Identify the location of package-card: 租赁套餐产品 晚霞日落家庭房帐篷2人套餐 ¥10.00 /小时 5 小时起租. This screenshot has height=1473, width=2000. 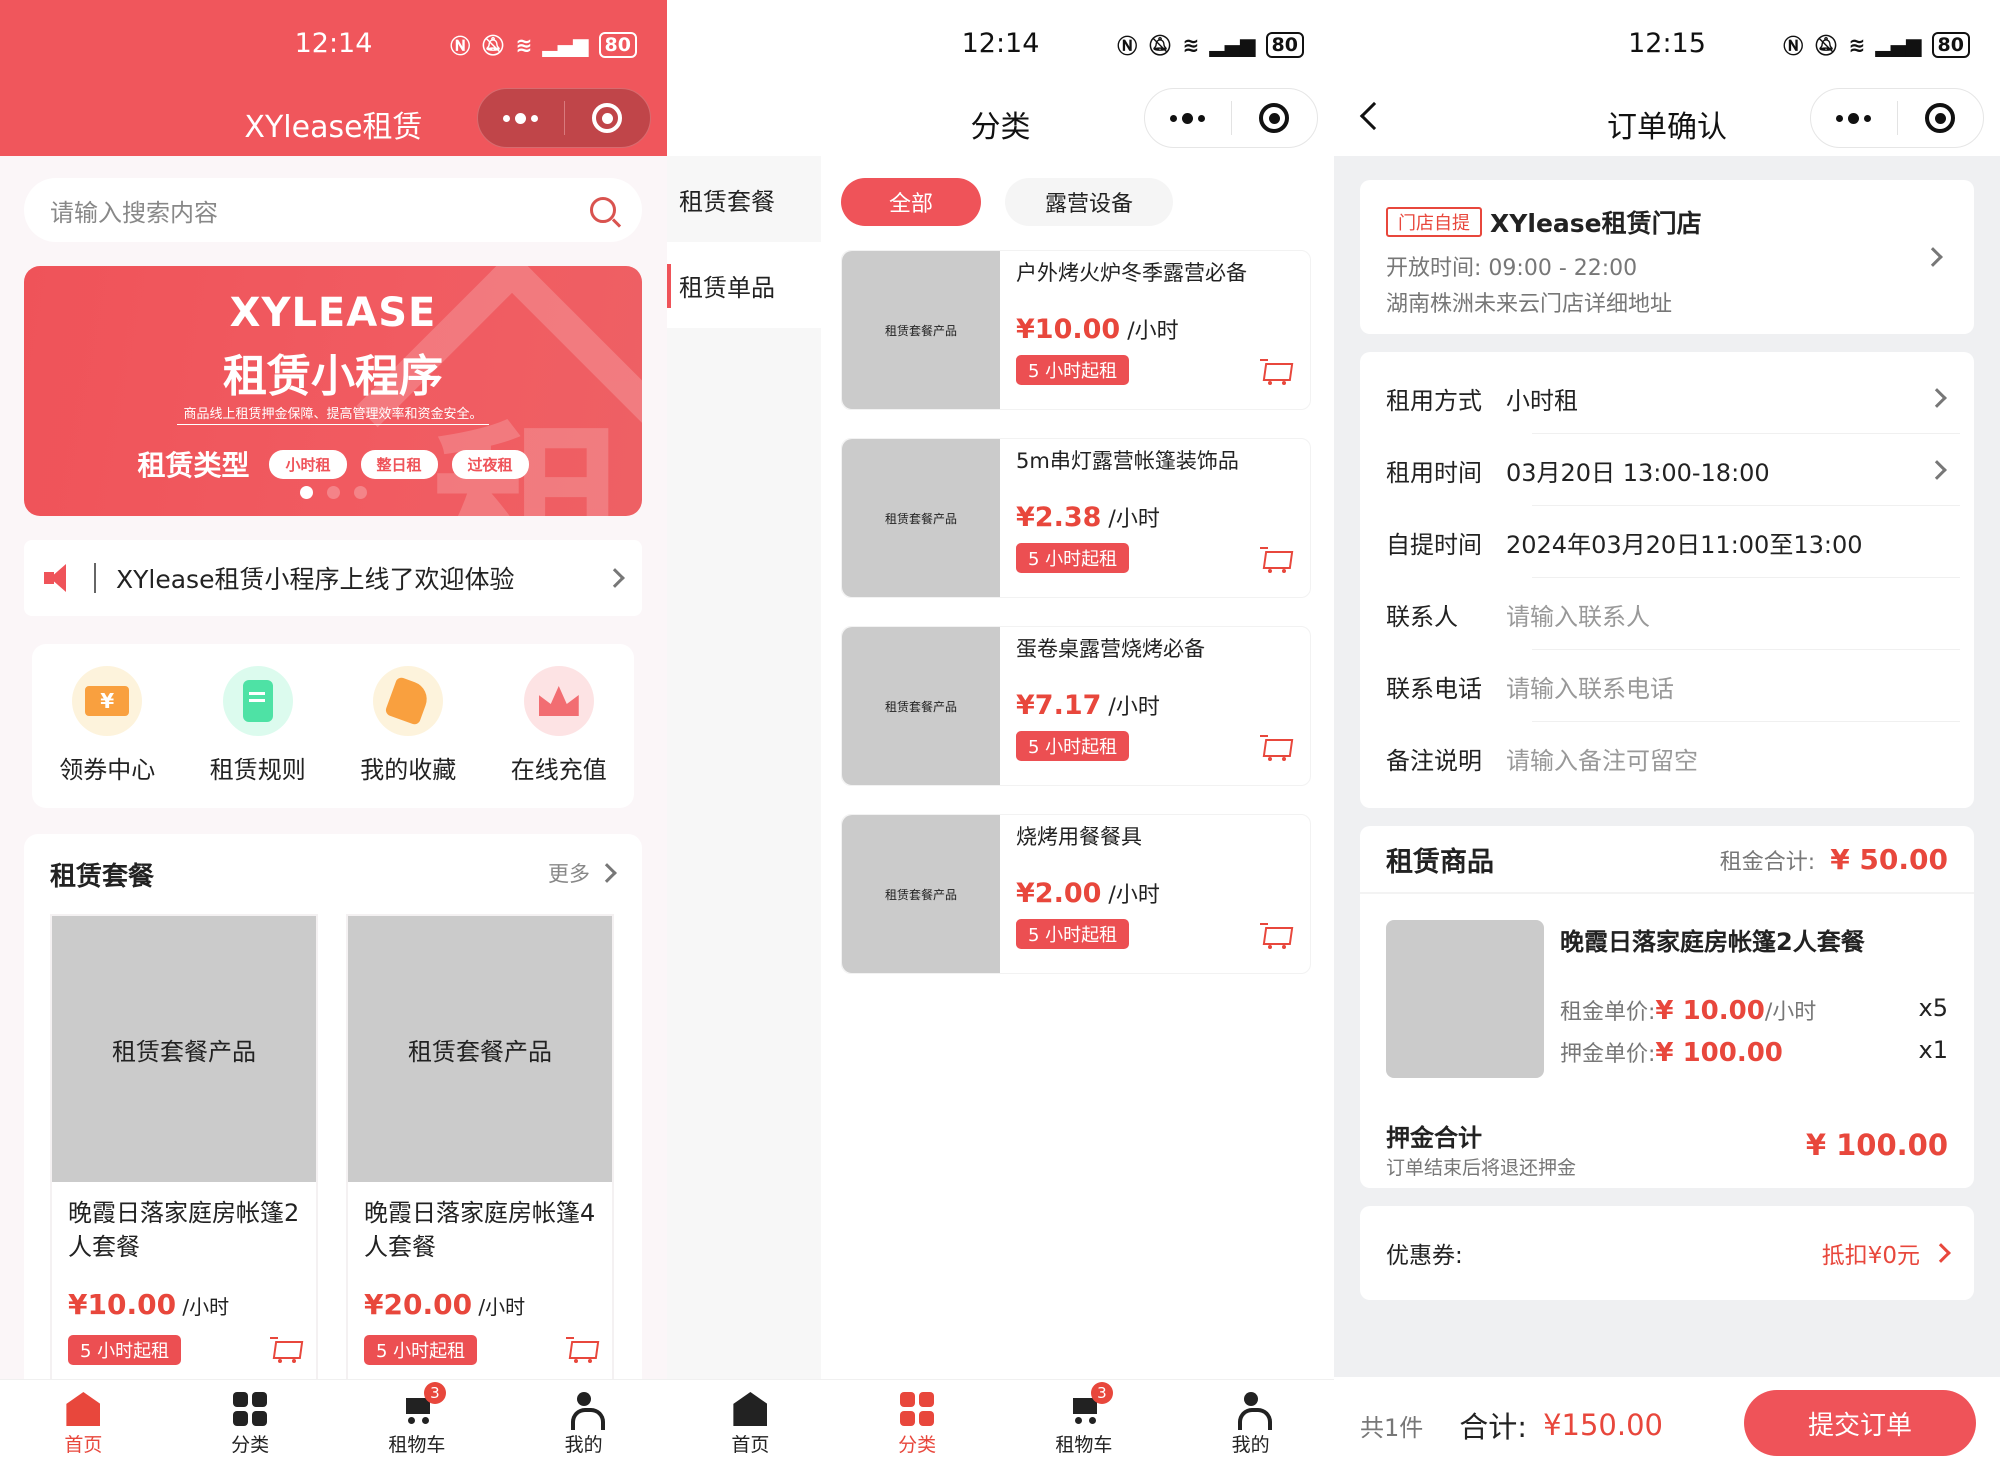
(184, 1164).